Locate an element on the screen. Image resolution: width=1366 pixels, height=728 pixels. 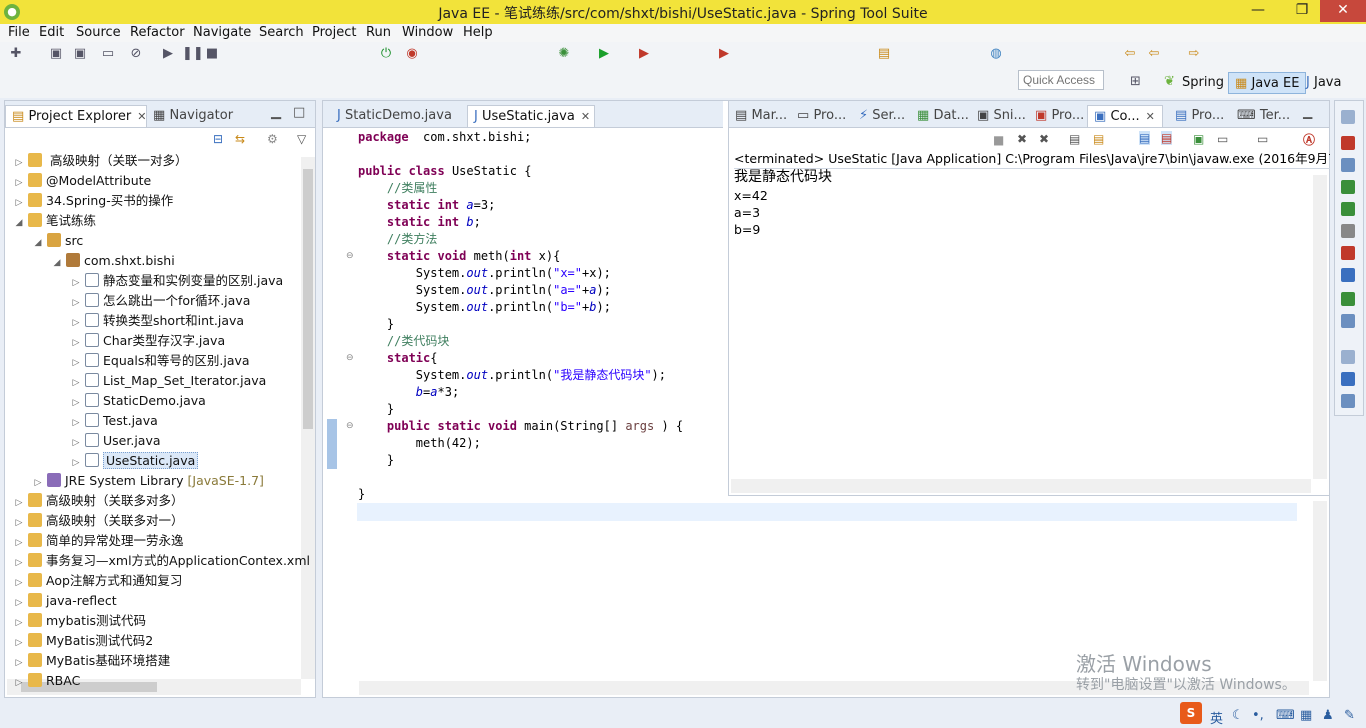
code-line: static{ is located at coordinates (398, 358).